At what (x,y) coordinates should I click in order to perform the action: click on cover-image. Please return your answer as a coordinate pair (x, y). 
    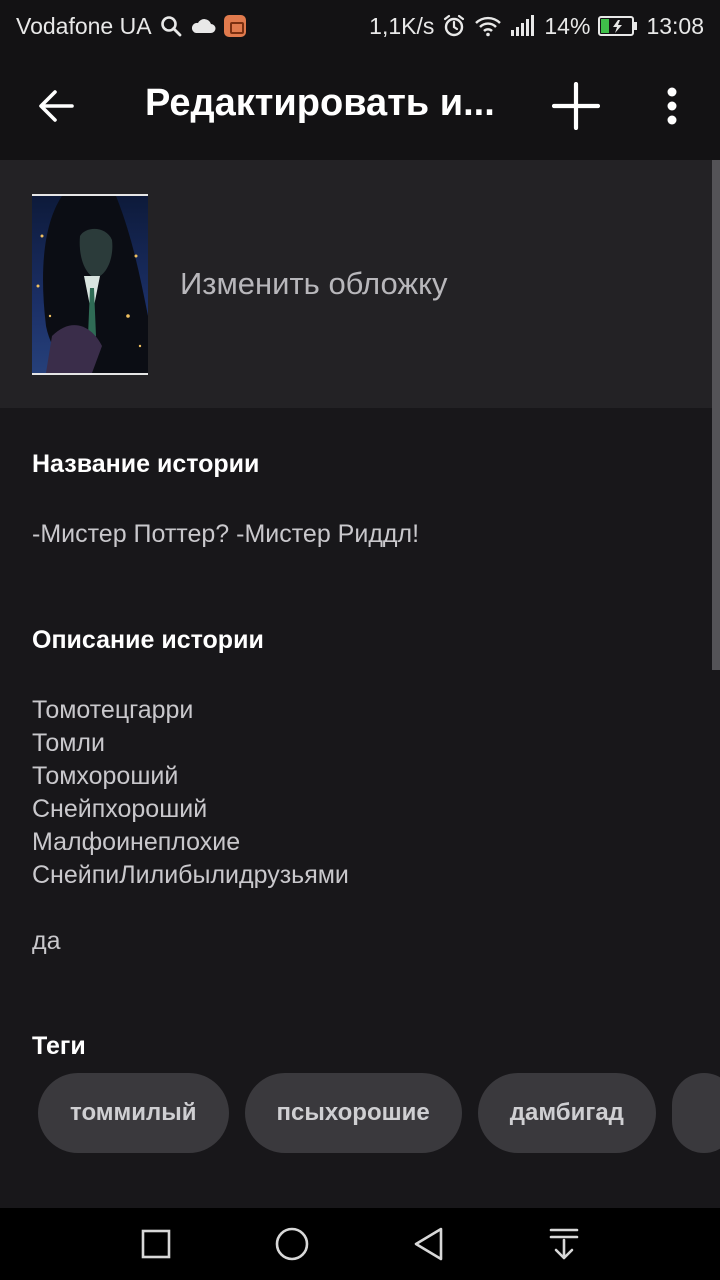
    Looking at the image, I should click on (90, 284).